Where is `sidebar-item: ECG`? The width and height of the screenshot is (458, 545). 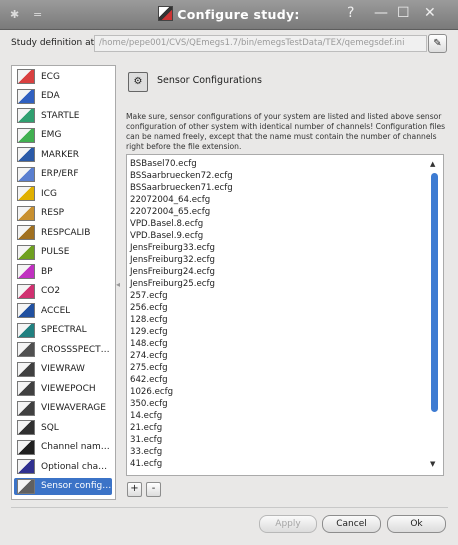
sidebar-item: ECG is located at coordinates (63, 76).